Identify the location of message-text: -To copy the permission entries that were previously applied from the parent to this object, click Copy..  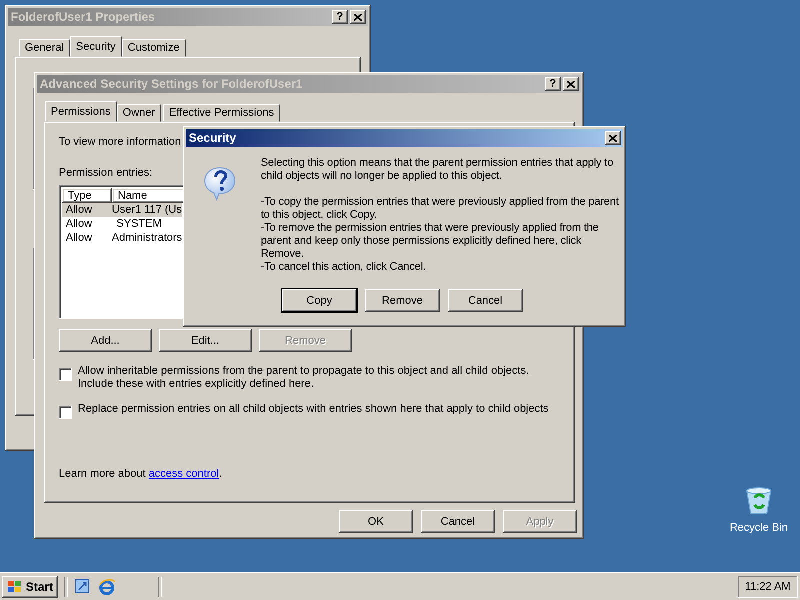
(440, 209).